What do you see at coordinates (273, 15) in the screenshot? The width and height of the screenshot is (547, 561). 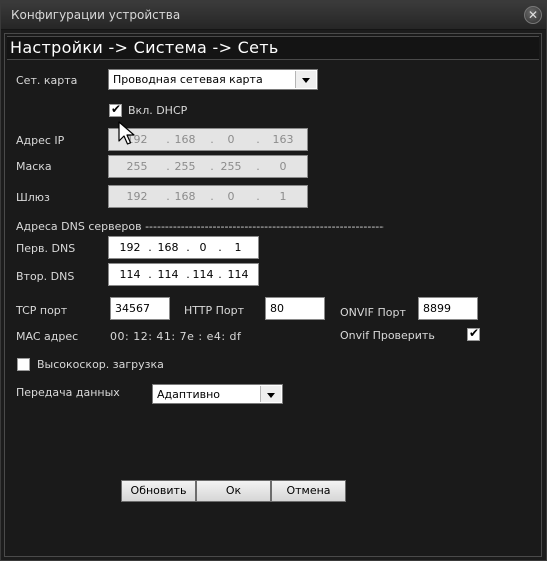 I see `window-titlebar: Конфигурации устройства ✕` at bounding box center [273, 15].